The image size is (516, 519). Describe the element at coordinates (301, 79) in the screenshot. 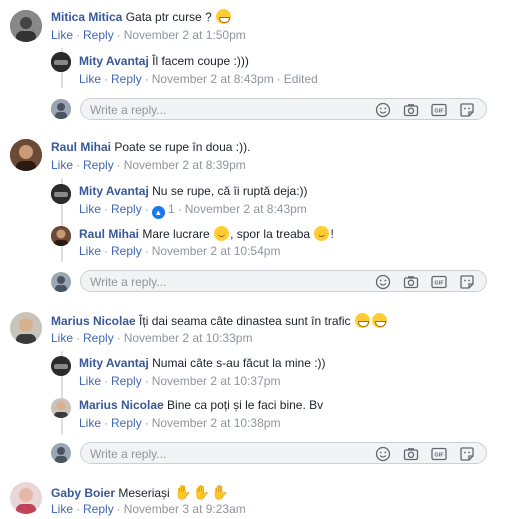

I see `edited-label: Edited` at that location.